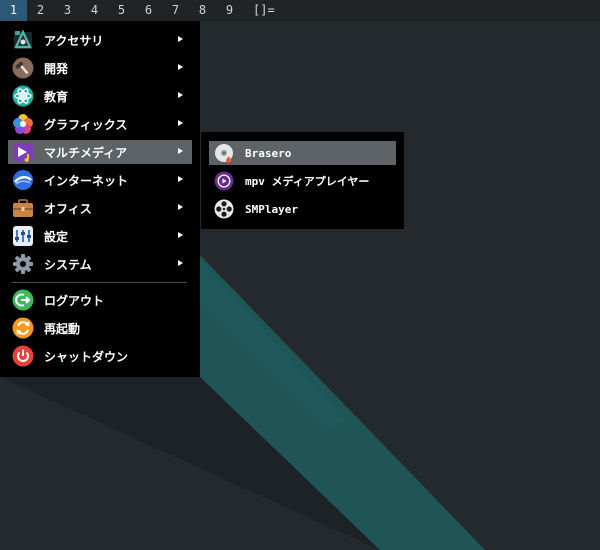 This screenshot has width=600, height=550. Describe the element at coordinates (40, 10) in the screenshot. I see `workspace-2: 2` at that location.